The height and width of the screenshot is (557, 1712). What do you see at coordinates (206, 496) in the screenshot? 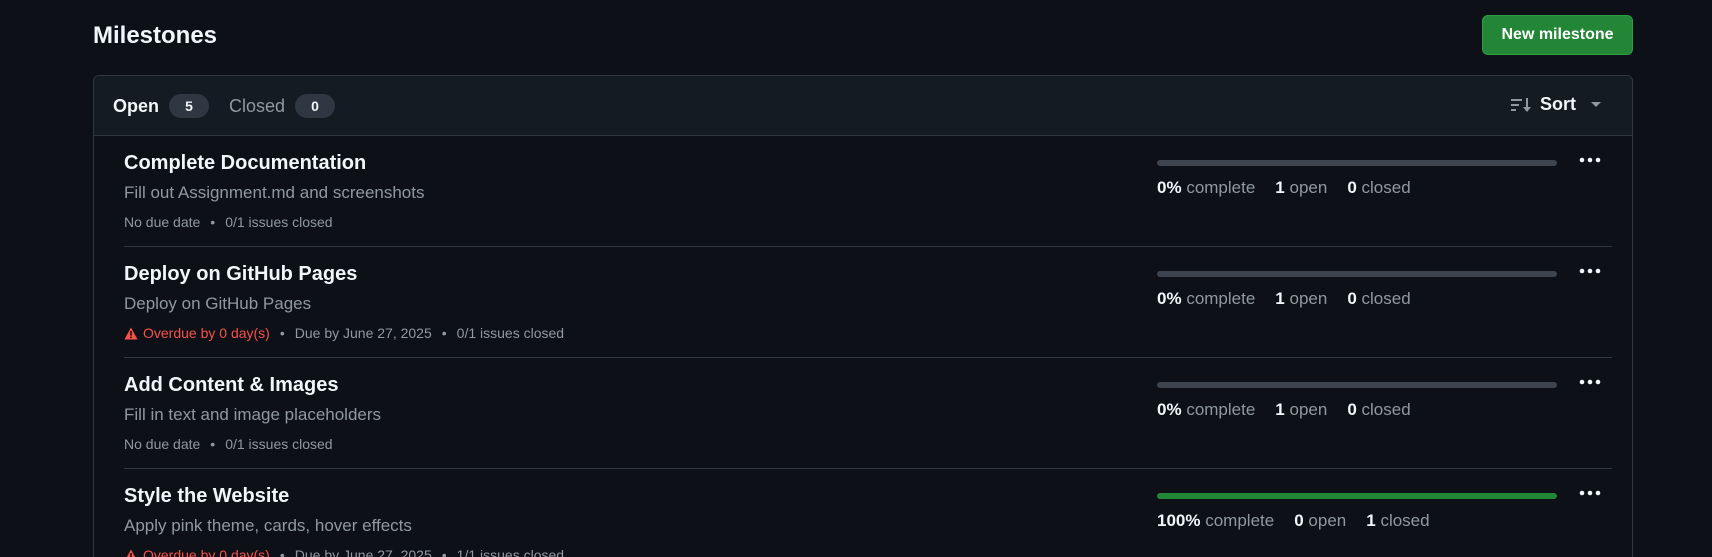
I see `milestone-title: Style the Website` at bounding box center [206, 496].